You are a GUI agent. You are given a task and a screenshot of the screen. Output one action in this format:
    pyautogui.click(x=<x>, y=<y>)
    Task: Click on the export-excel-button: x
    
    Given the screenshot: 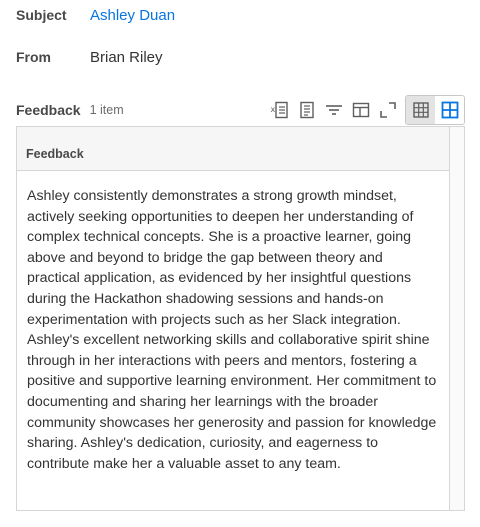 What is the action you would take?
    pyautogui.click(x=279, y=110)
    